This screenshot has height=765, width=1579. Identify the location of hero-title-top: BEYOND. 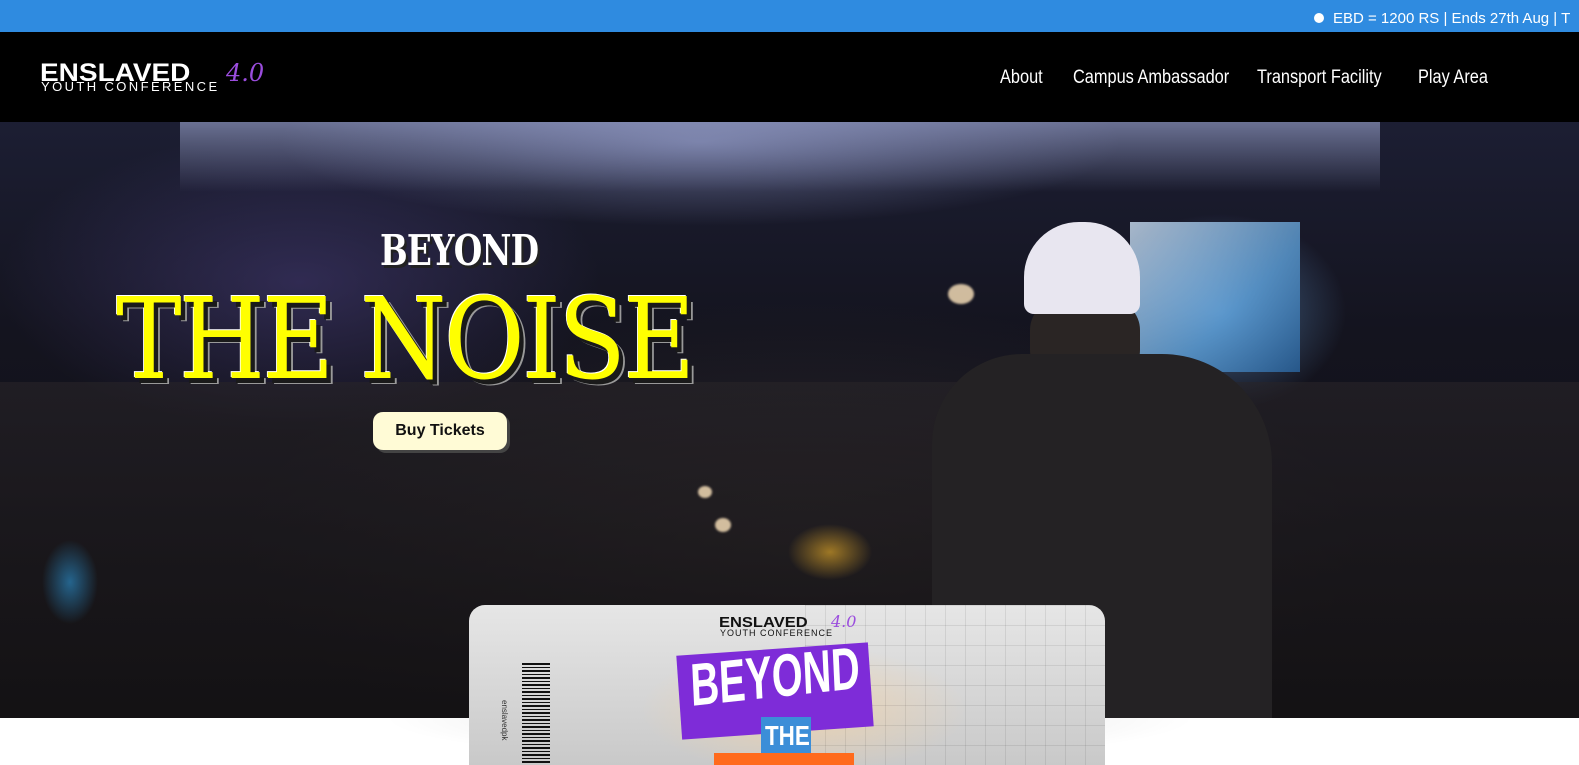
(459, 250).